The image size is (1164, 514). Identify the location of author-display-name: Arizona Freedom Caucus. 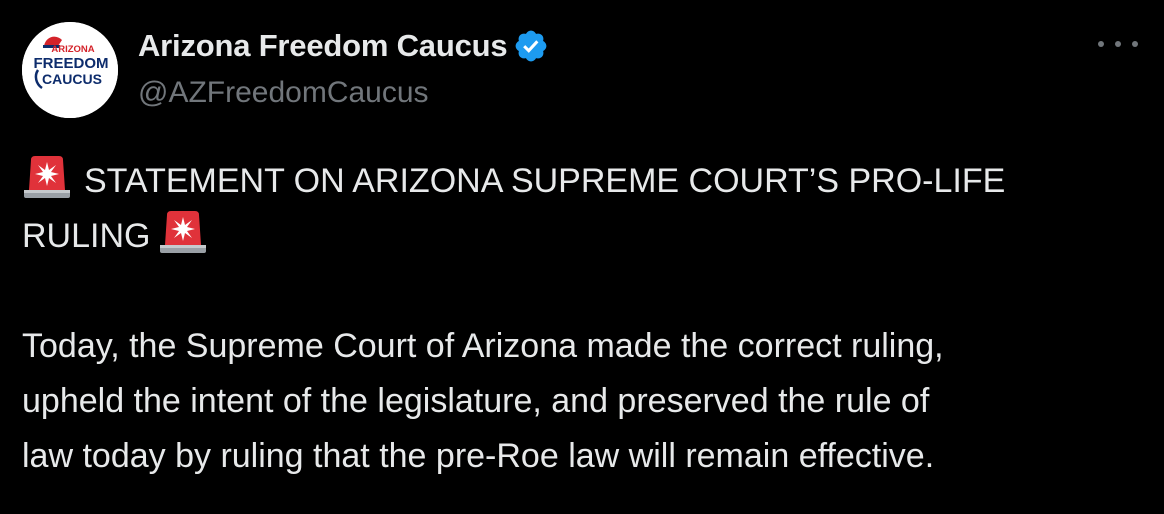
(323, 46).